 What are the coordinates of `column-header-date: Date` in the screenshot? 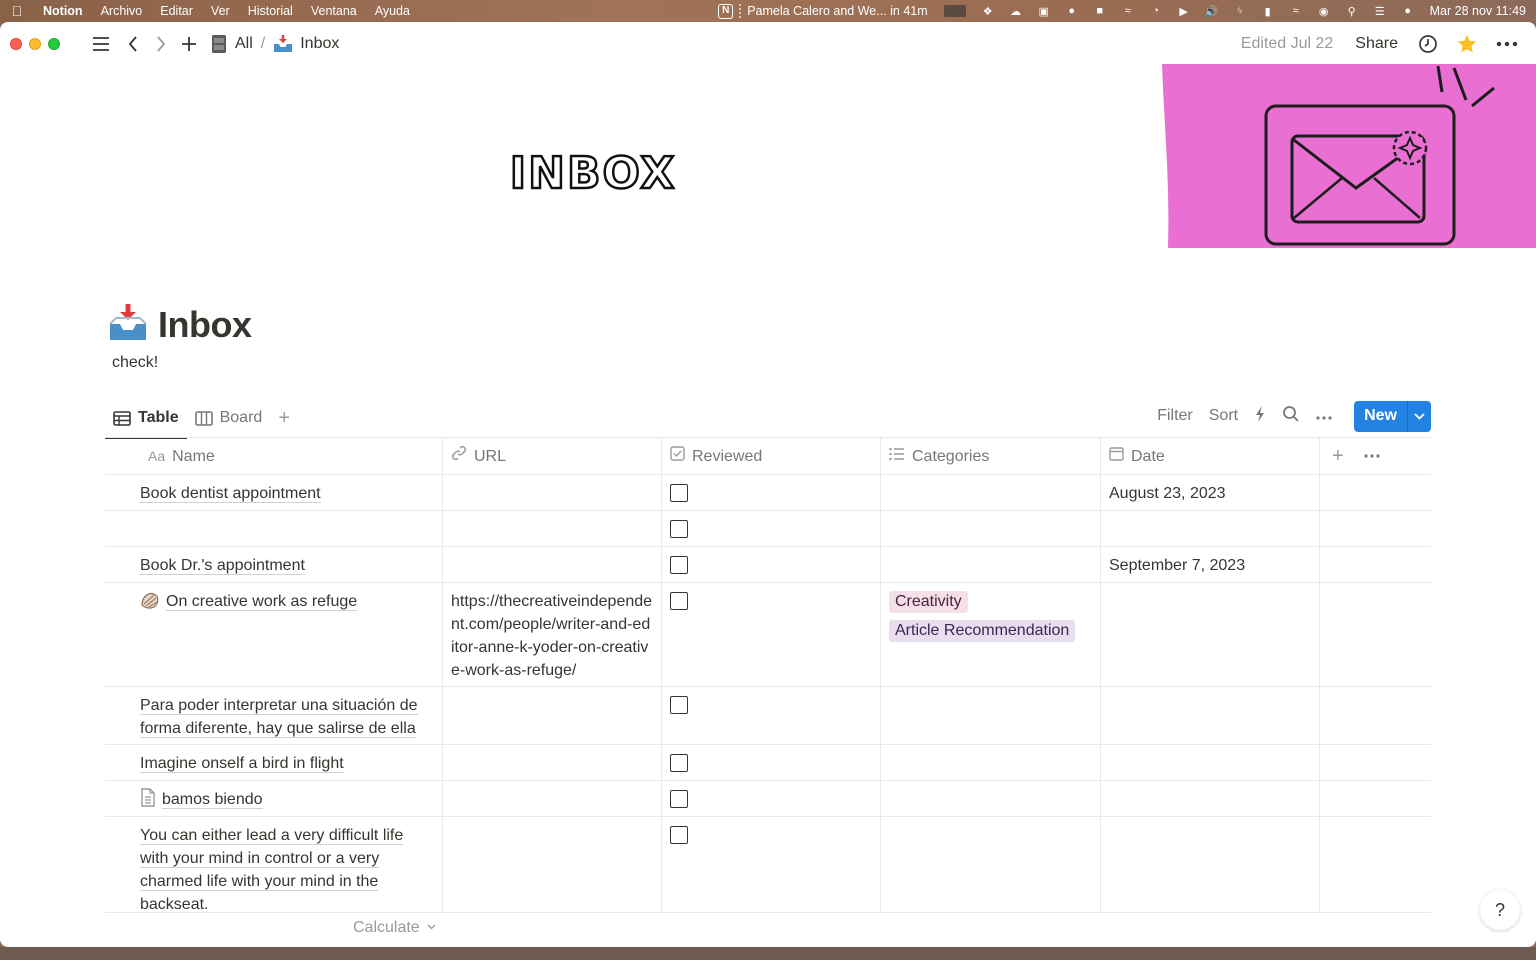 It's located at (1210, 456).